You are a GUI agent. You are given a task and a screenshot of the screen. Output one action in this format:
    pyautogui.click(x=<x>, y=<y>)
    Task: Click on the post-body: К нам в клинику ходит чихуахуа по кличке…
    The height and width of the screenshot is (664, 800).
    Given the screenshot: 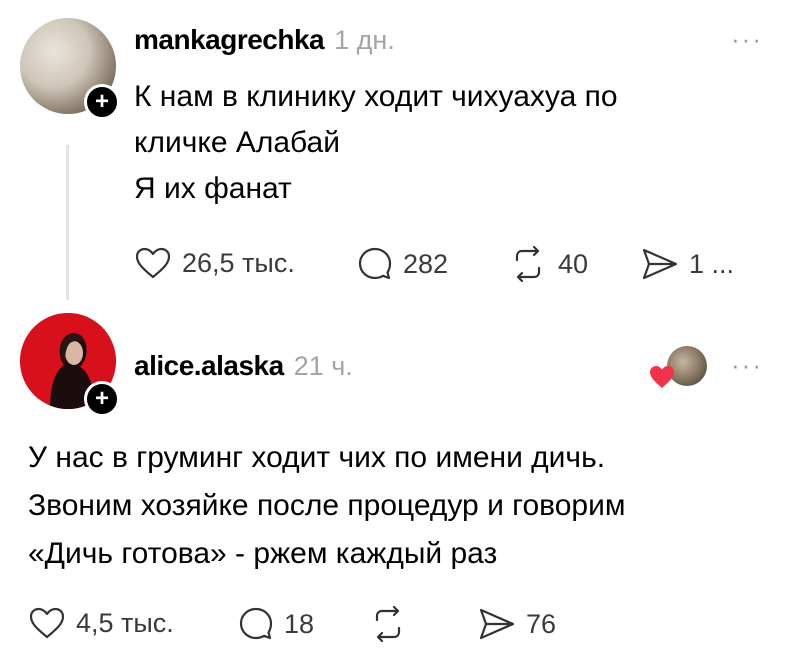 What is the action you would take?
    pyautogui.click(x=376, y=143)
    